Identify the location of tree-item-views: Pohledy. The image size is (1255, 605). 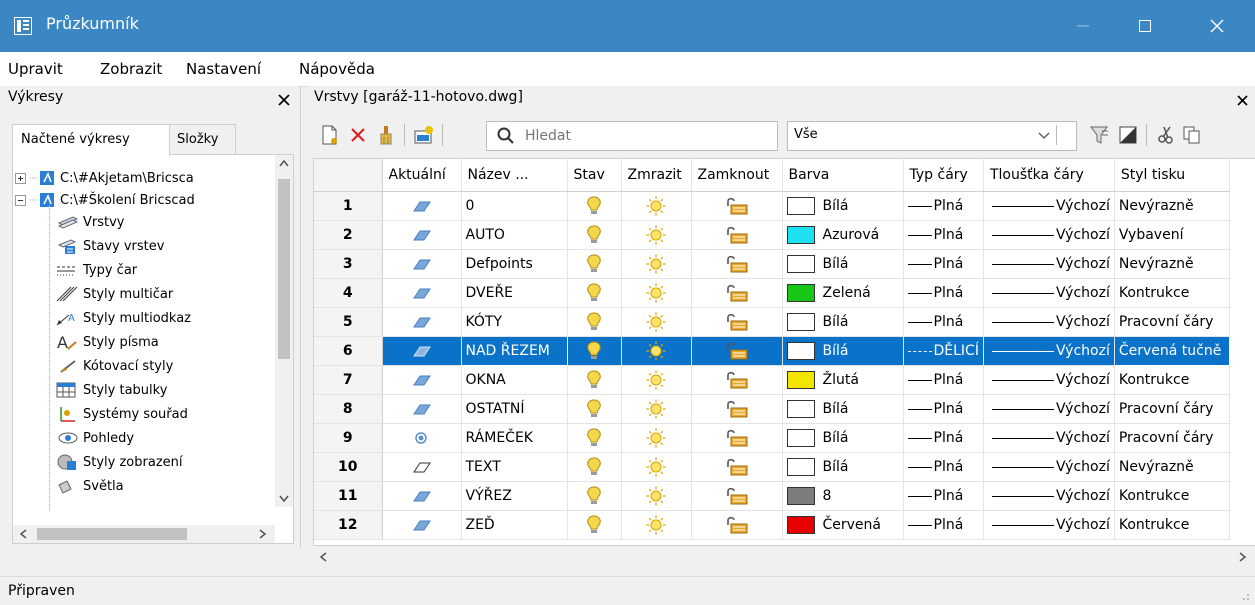
(93, 438).